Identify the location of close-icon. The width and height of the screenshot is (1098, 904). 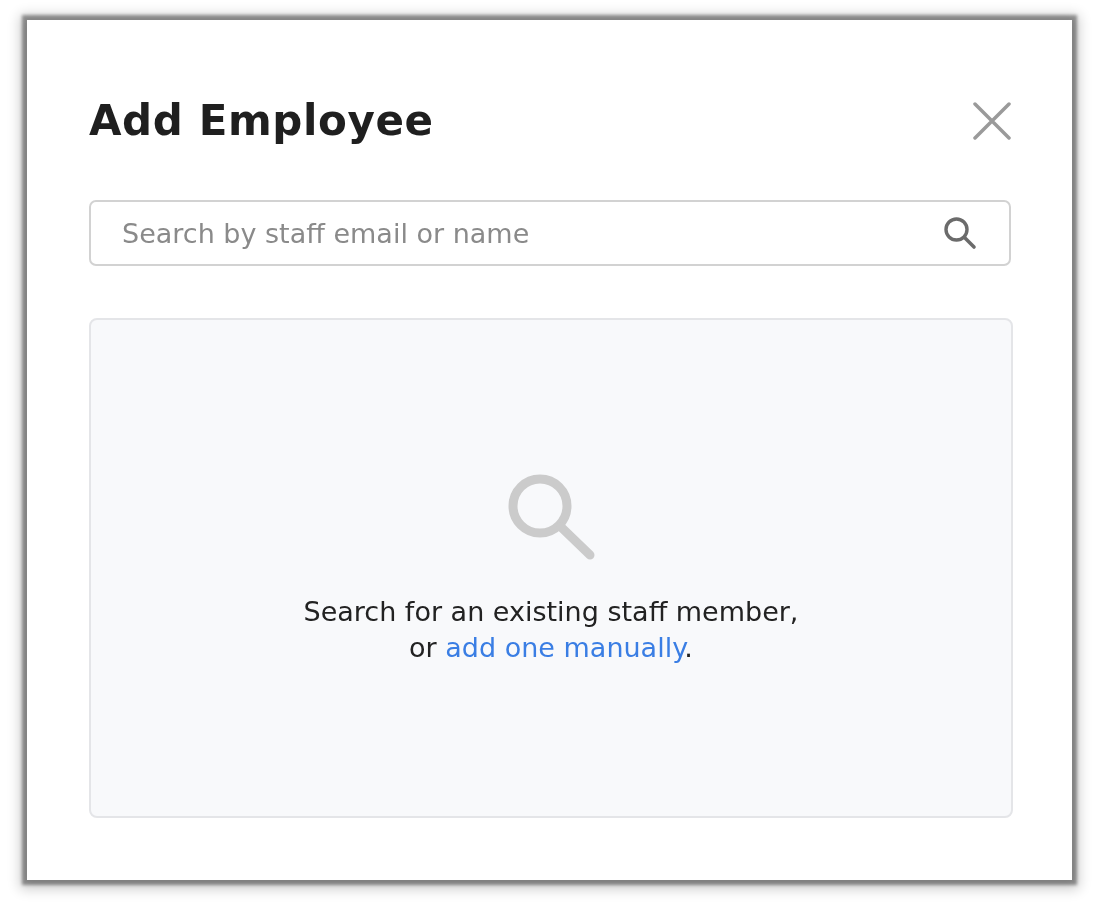
(992, 121).